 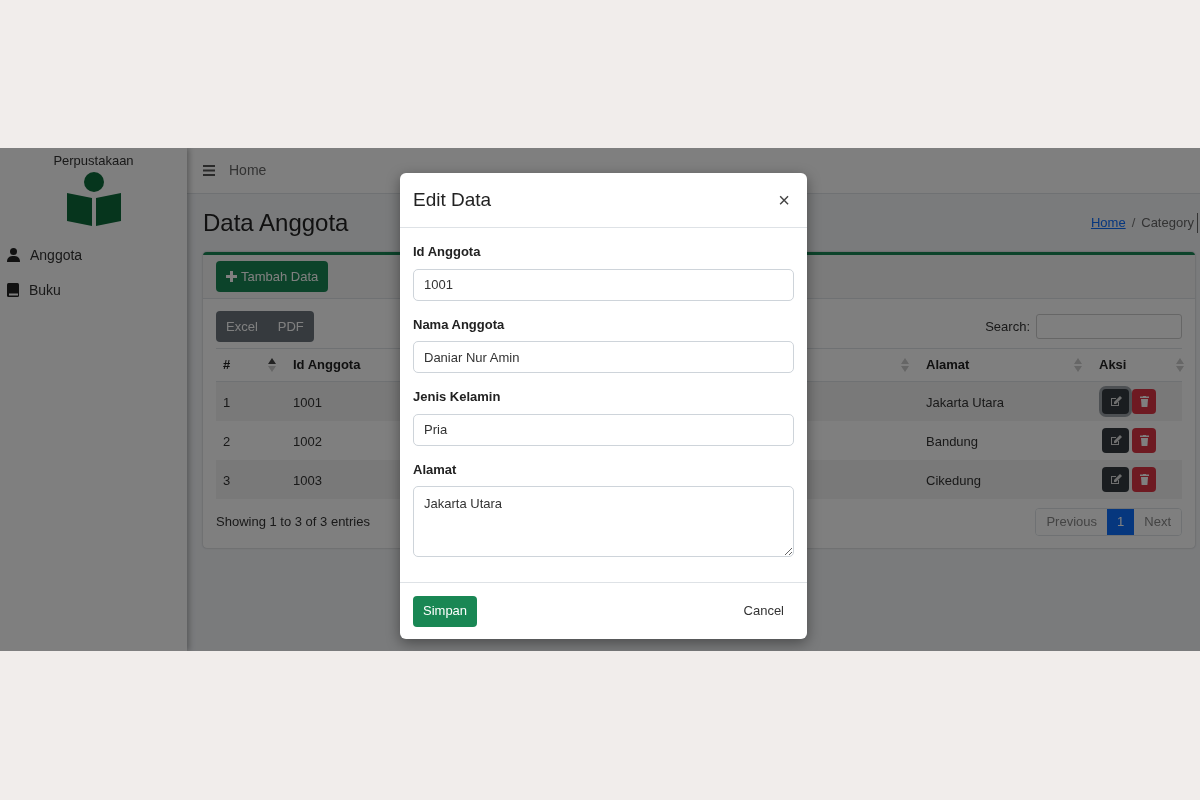 What do you see at coordinates (784, 200) in the screenshot?
I see `close-button: ×` at bounding box center [784, 200].